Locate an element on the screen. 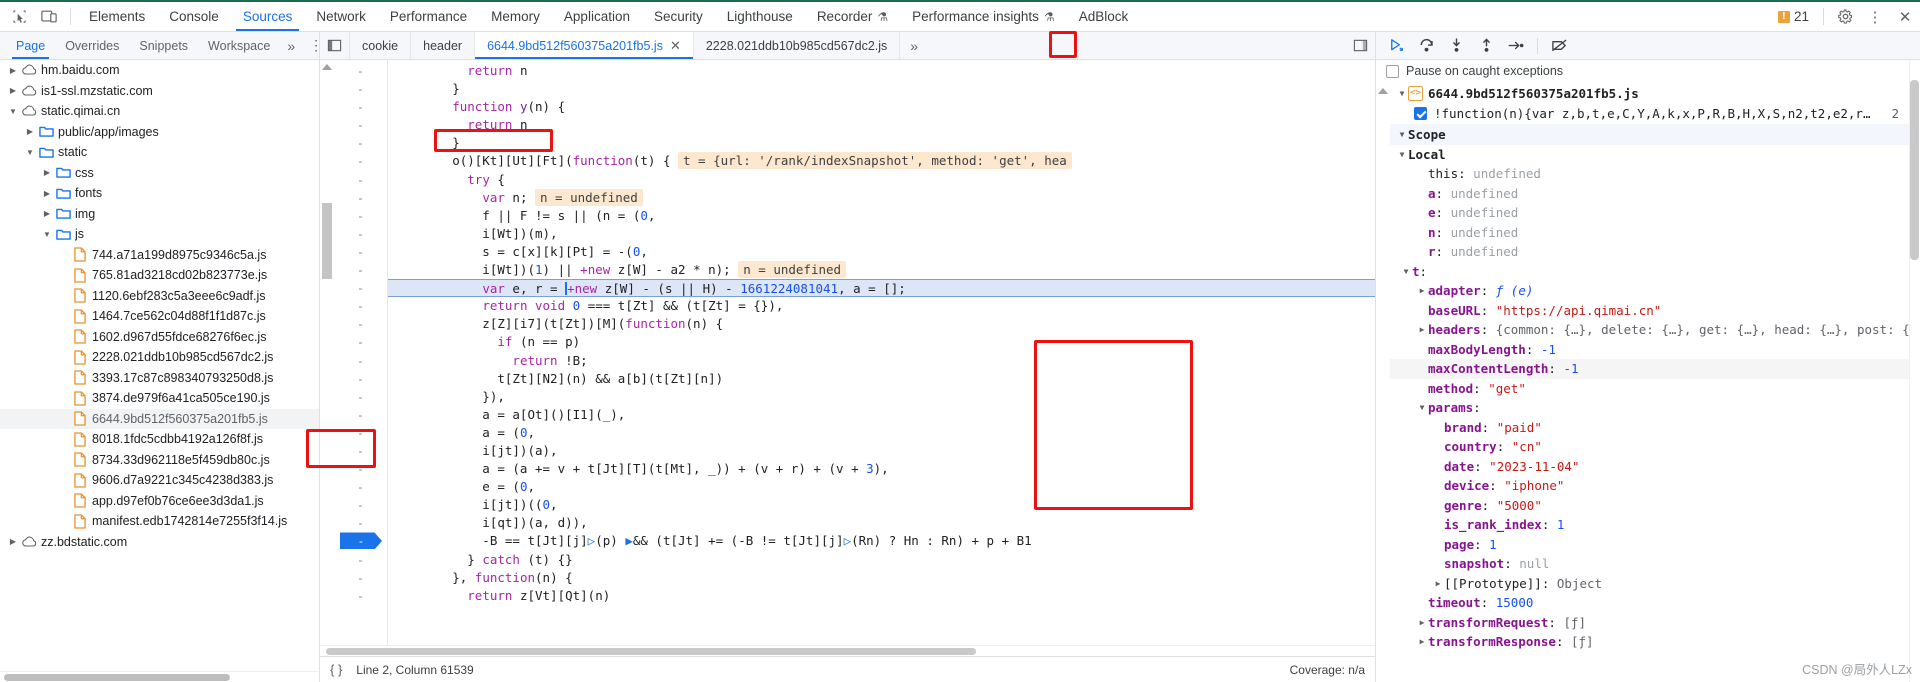  sidebar-right-scrollbar is located at coordinates (1914, 371).